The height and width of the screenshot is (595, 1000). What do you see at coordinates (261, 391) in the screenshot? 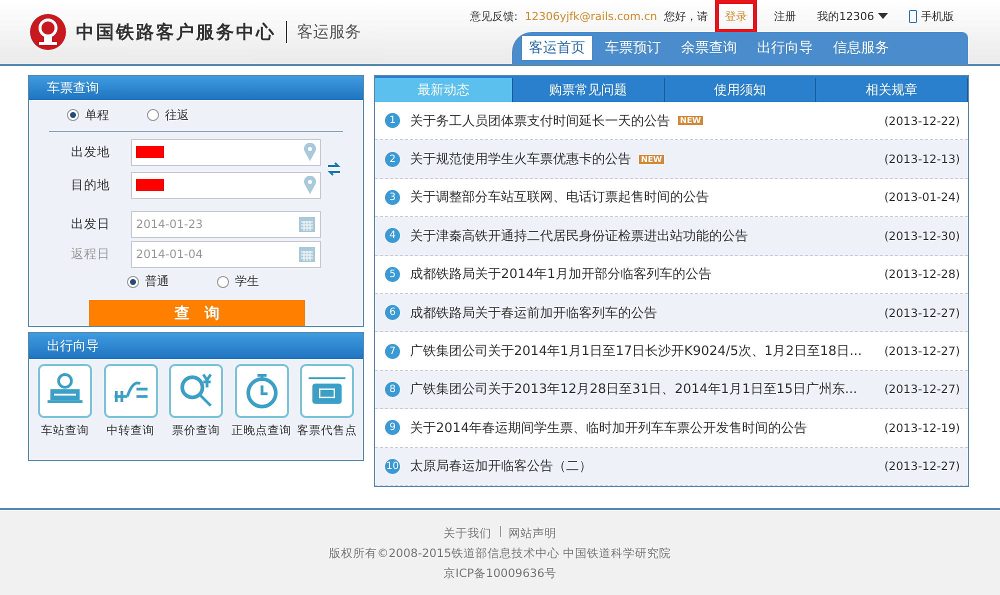
I see `stopwatch-icon` at bounding box center [261, 391].